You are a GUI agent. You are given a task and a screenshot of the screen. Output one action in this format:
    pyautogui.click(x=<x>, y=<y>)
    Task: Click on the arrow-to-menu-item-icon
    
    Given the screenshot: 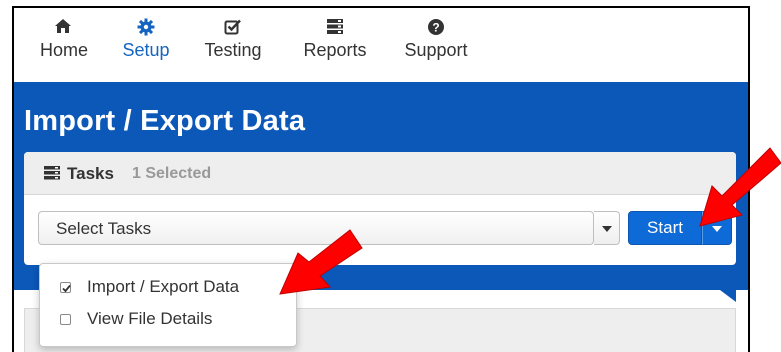 What is the action you would take?
    pyautogui.click(x=321, y=262)
    